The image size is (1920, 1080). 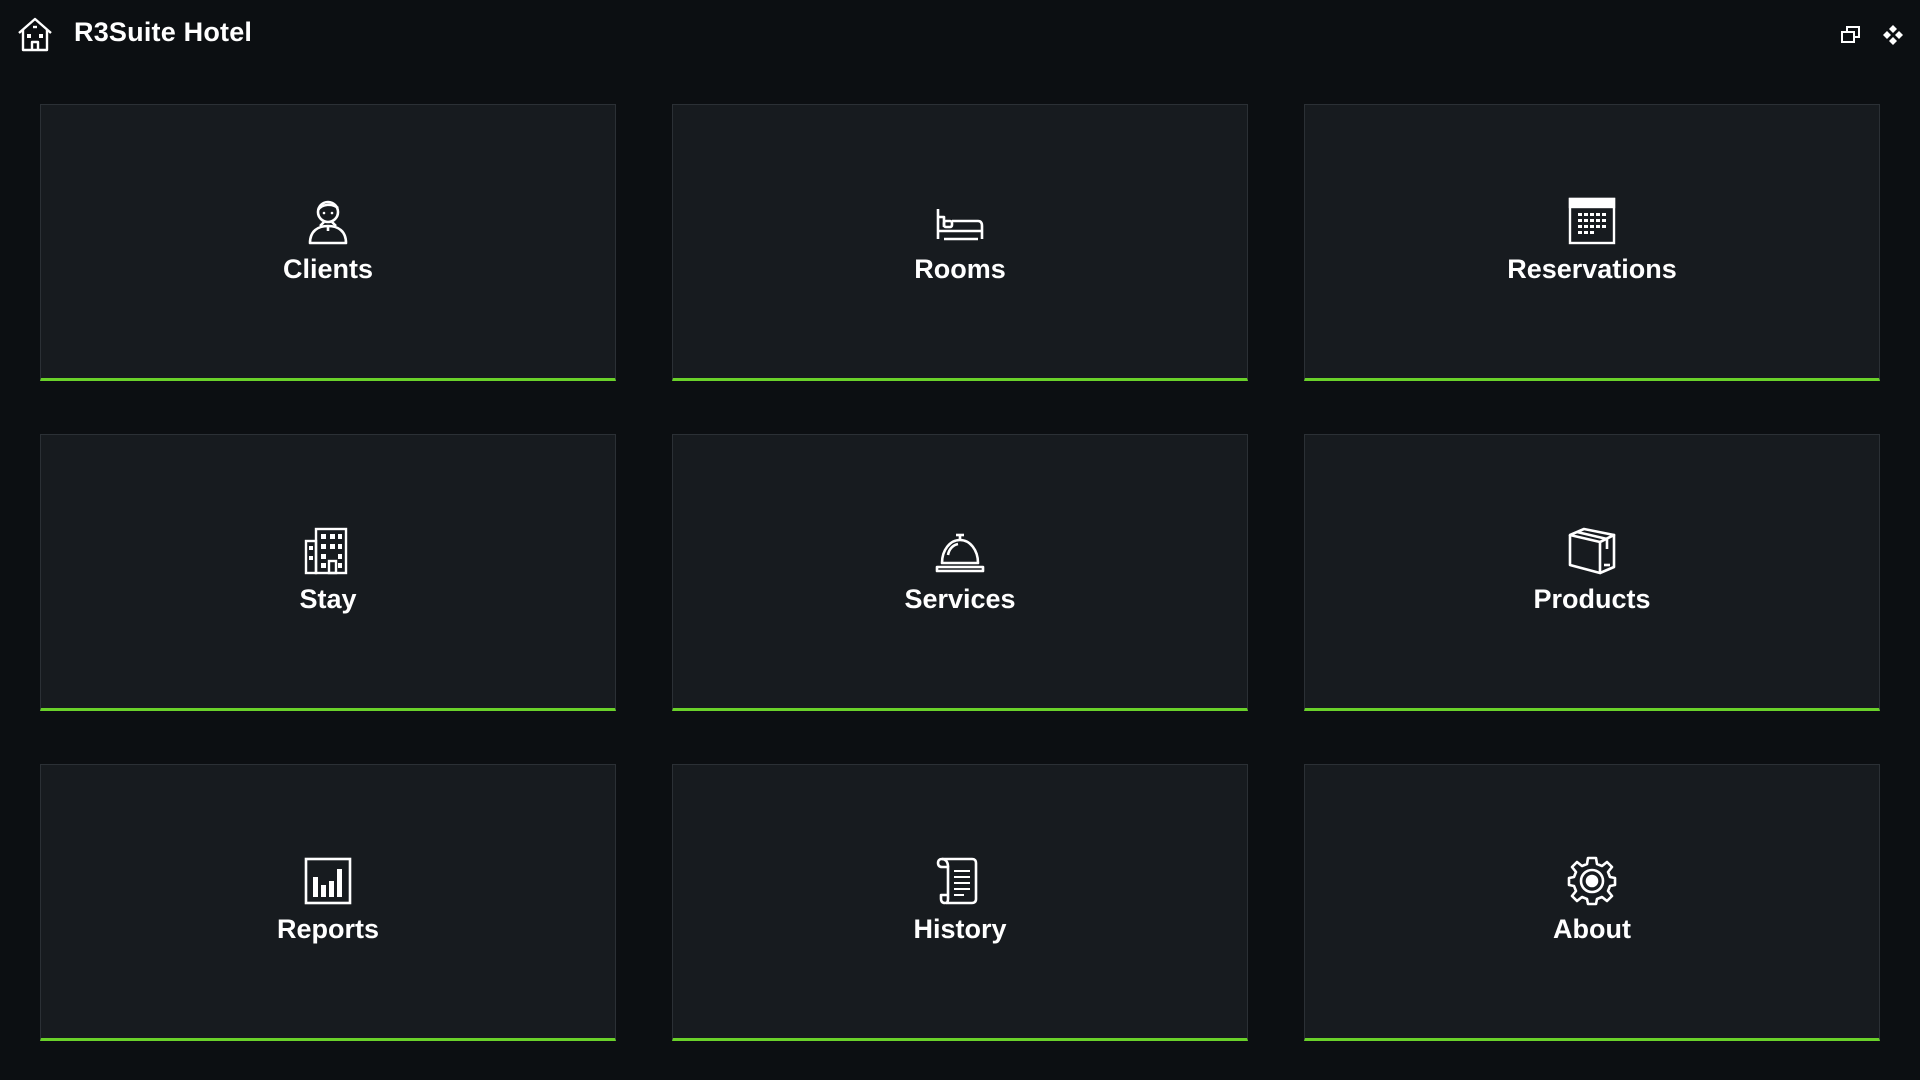 What do you see at coordinates (328, 599) in the screenshot?
I see `tile-label: Stay` at bounding box center [328, 599].